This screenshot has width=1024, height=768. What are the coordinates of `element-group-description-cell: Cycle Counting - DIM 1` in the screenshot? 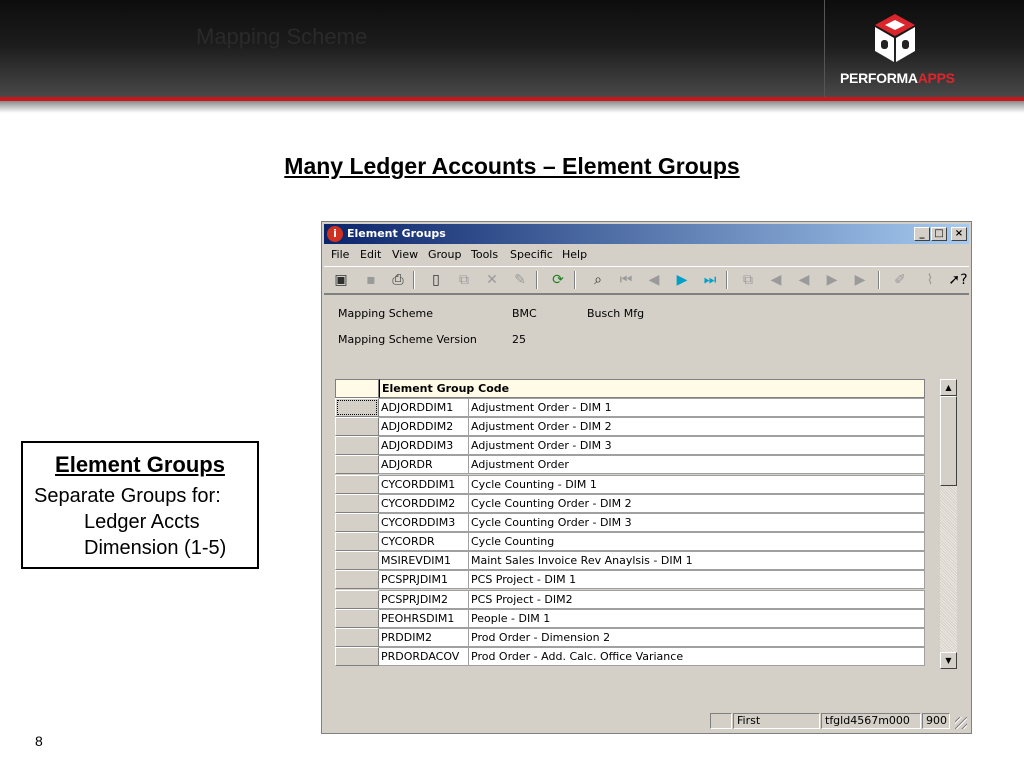 It's located at (697, 484).